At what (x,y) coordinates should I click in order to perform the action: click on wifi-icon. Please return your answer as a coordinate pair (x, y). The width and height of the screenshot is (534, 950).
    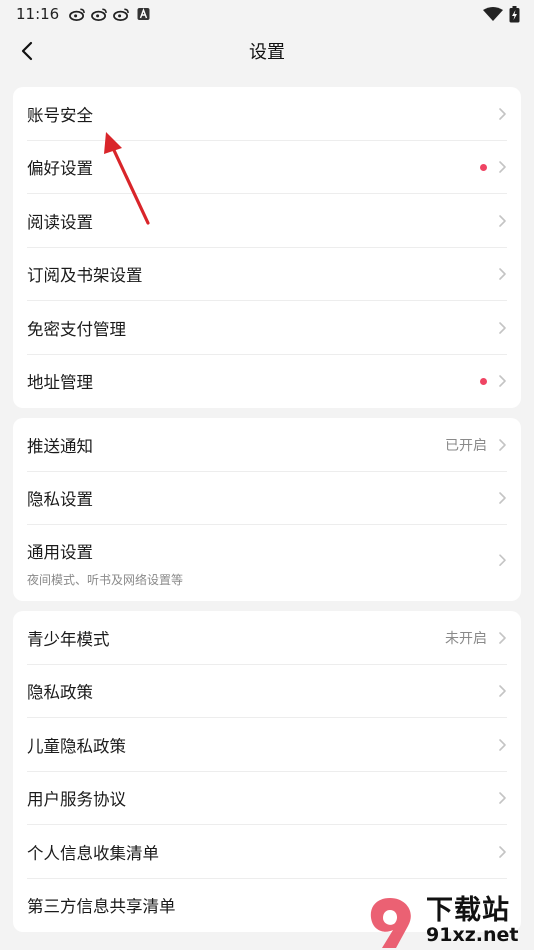
    Looking at the image, I should click on (493, 13).